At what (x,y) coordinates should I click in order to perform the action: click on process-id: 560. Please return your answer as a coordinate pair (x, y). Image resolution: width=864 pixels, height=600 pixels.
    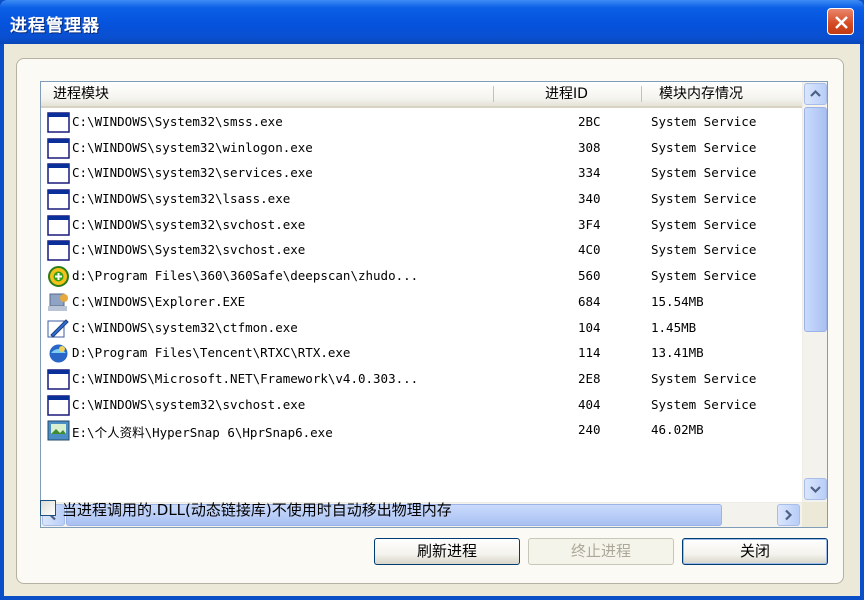
    Looking at the image, I should click on (589, 276).